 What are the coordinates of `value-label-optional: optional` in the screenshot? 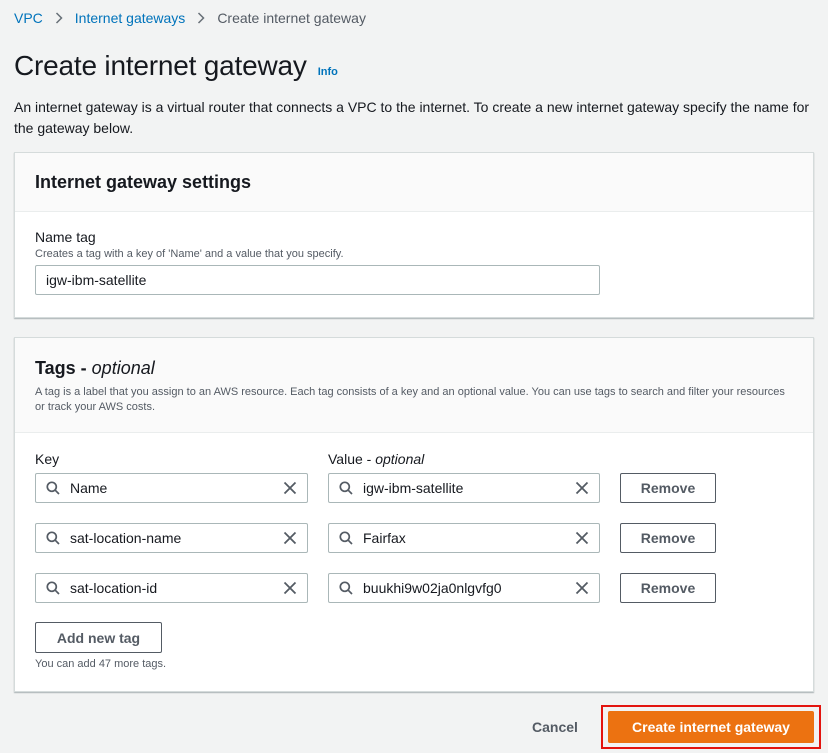 It's located at (400, 459).